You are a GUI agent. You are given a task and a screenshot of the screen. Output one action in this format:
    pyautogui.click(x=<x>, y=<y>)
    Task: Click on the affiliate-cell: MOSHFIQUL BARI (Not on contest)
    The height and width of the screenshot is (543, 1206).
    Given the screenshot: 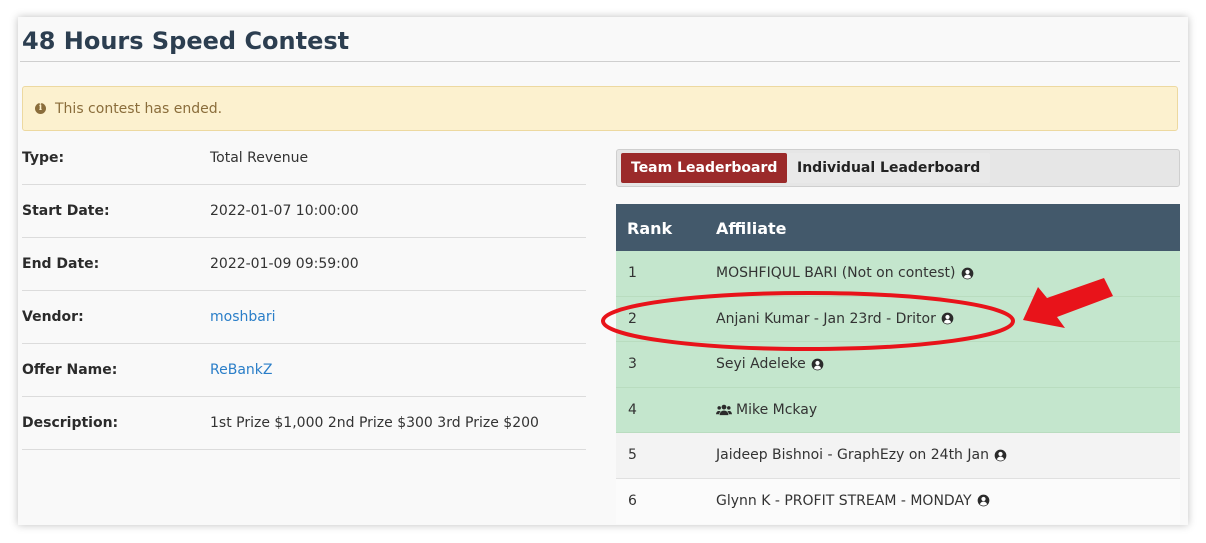 What is the action you would take?
    pyautogui.click(x=845, y=273)
    